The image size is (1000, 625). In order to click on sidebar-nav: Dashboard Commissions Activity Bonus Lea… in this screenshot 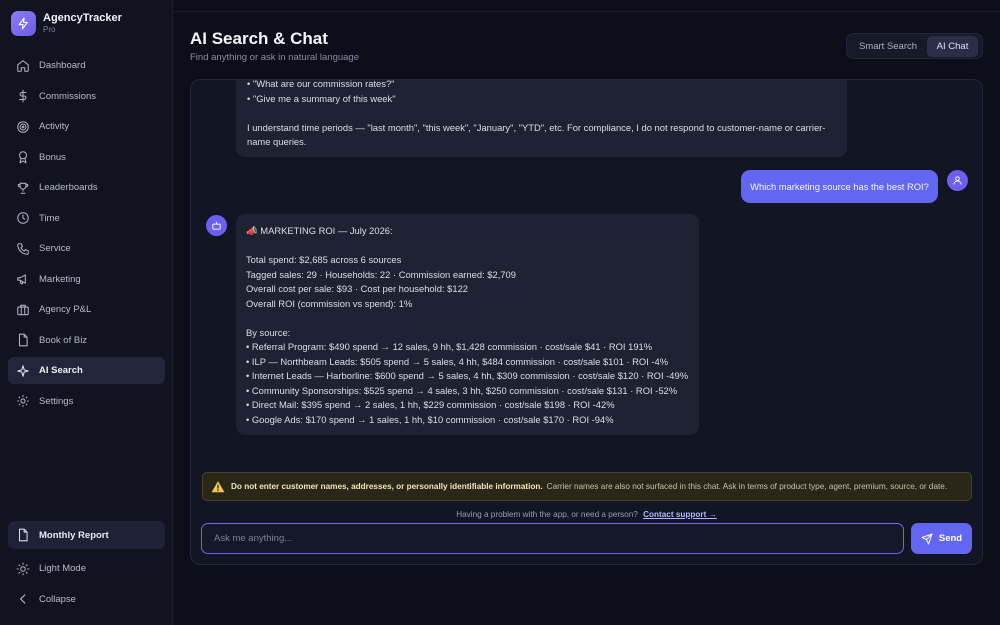, I will do `click(86, 235)`.